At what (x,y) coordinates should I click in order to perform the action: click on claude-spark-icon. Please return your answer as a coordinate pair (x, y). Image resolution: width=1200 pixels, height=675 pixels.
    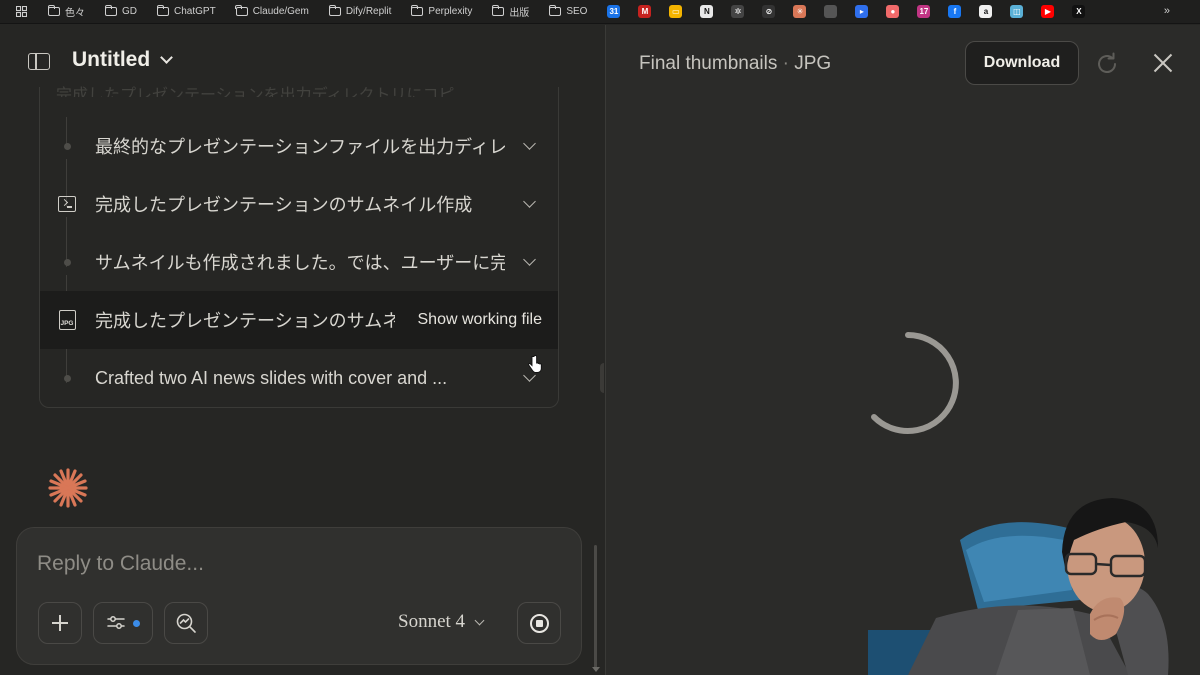
    Looking at the image, I should click on (68, 488).